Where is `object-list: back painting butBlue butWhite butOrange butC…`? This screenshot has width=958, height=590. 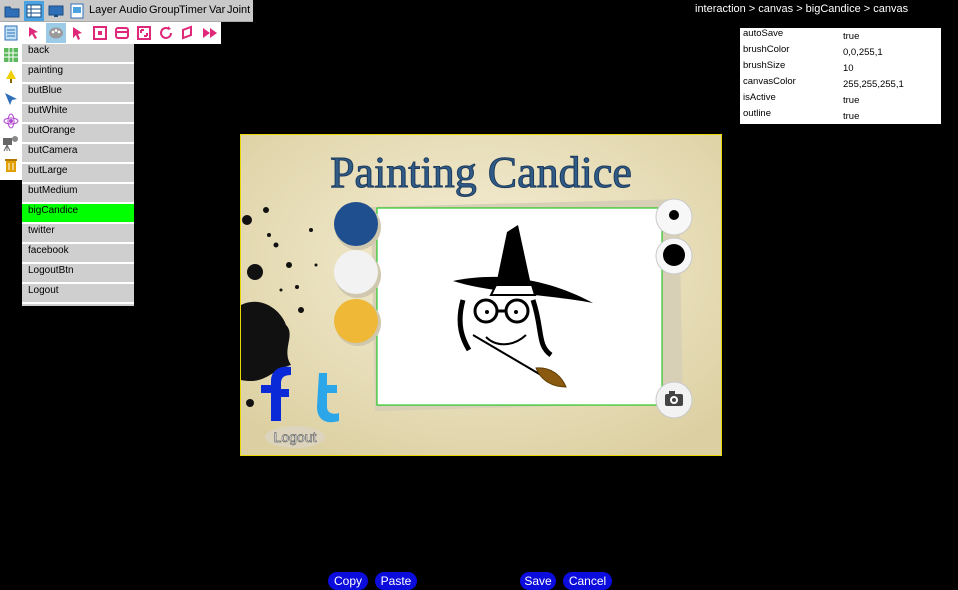
object-list: back painting butBlue butWhite butOrange butC… is located at coordinates (78, 175).